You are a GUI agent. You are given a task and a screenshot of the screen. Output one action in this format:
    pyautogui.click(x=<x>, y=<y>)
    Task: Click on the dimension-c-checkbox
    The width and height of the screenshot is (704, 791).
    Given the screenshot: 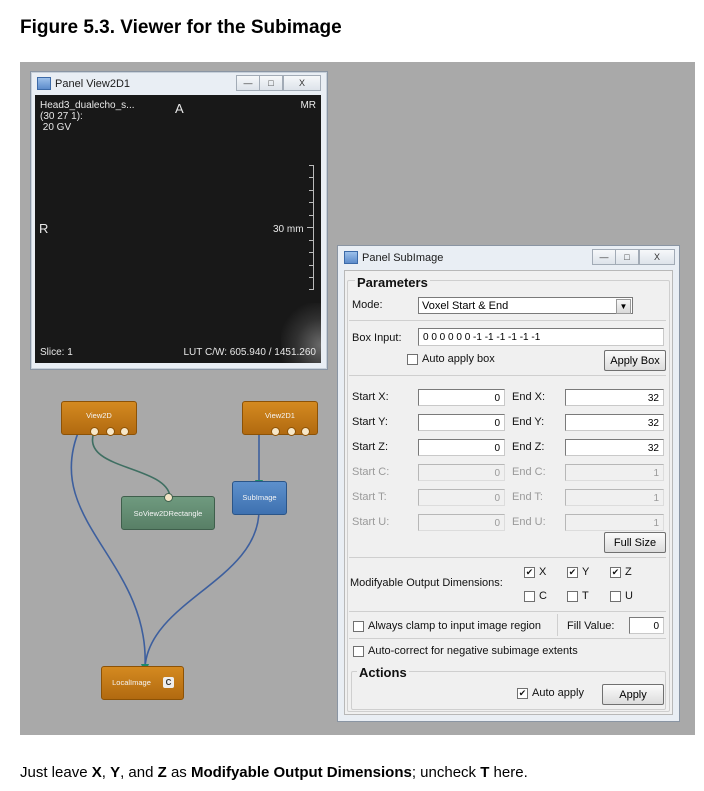 What is the action you would take?
    pyautogui.click(x=529, y=596)
    